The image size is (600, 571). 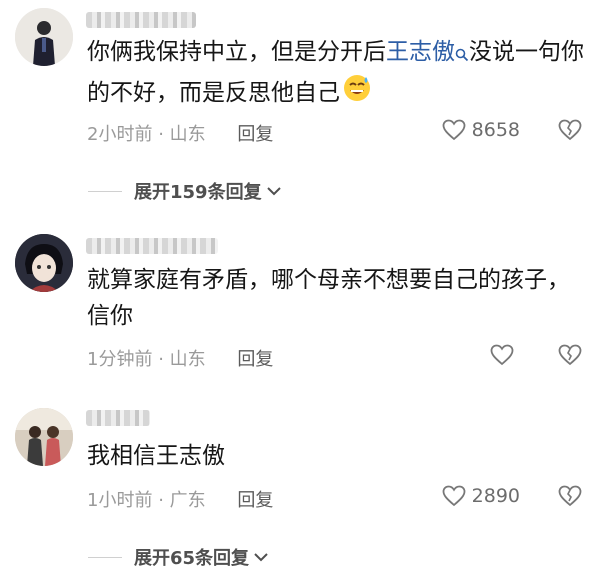 What do you see at coordinates (187, 500) in the screenshot?
I see `location: 广东` at bounding box center [187, 500].